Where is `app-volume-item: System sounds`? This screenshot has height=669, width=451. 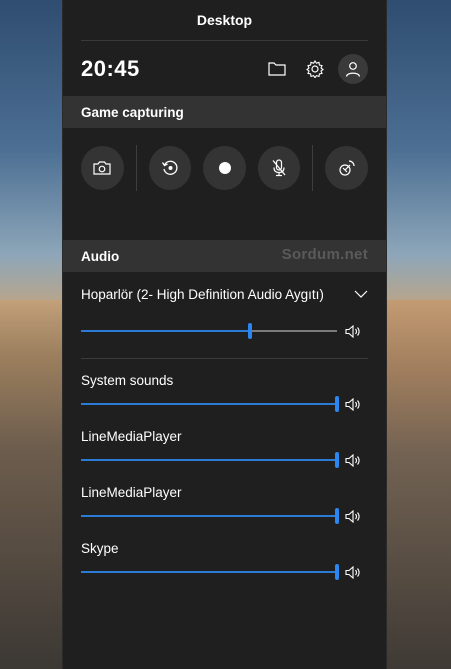 app-volume-item: System sounds is located at coordinates (224, 401).